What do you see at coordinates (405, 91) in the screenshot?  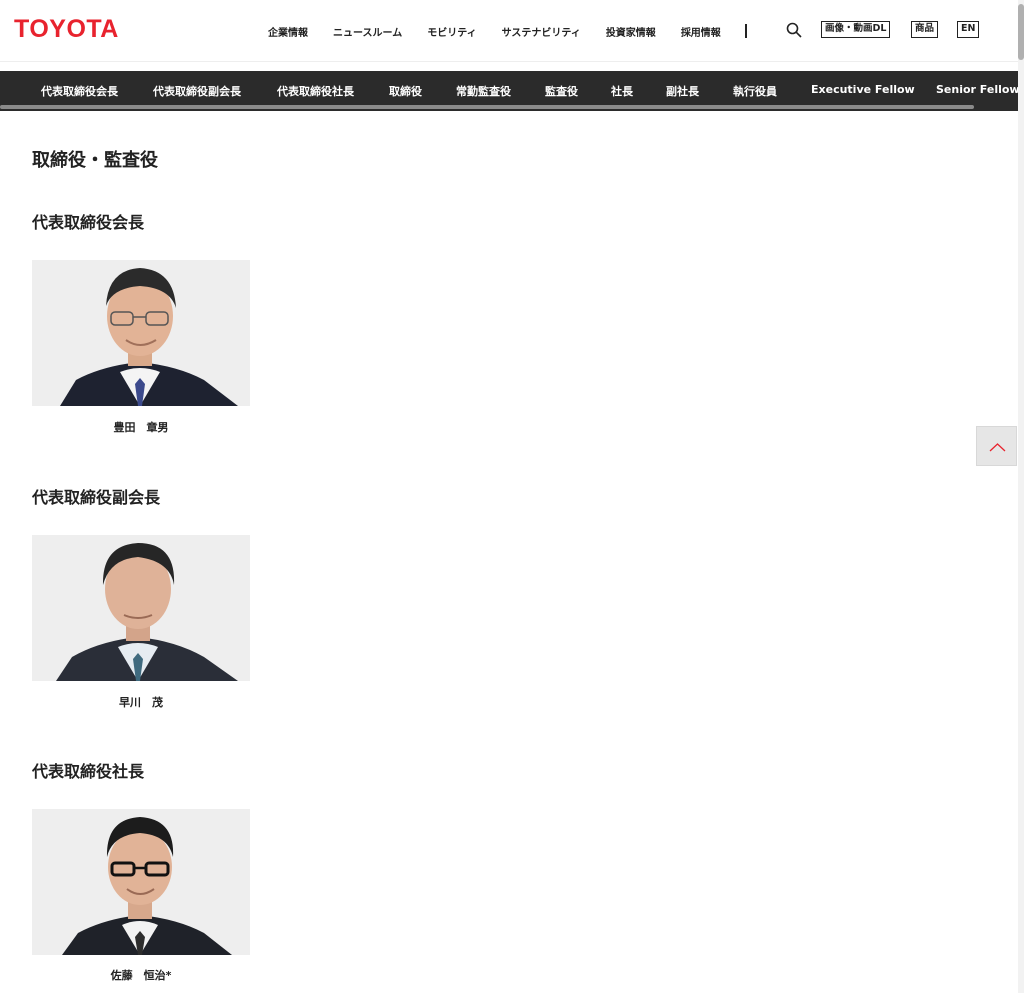 I see `anchor-directors: 取締役` at bounding box center [405, 91].